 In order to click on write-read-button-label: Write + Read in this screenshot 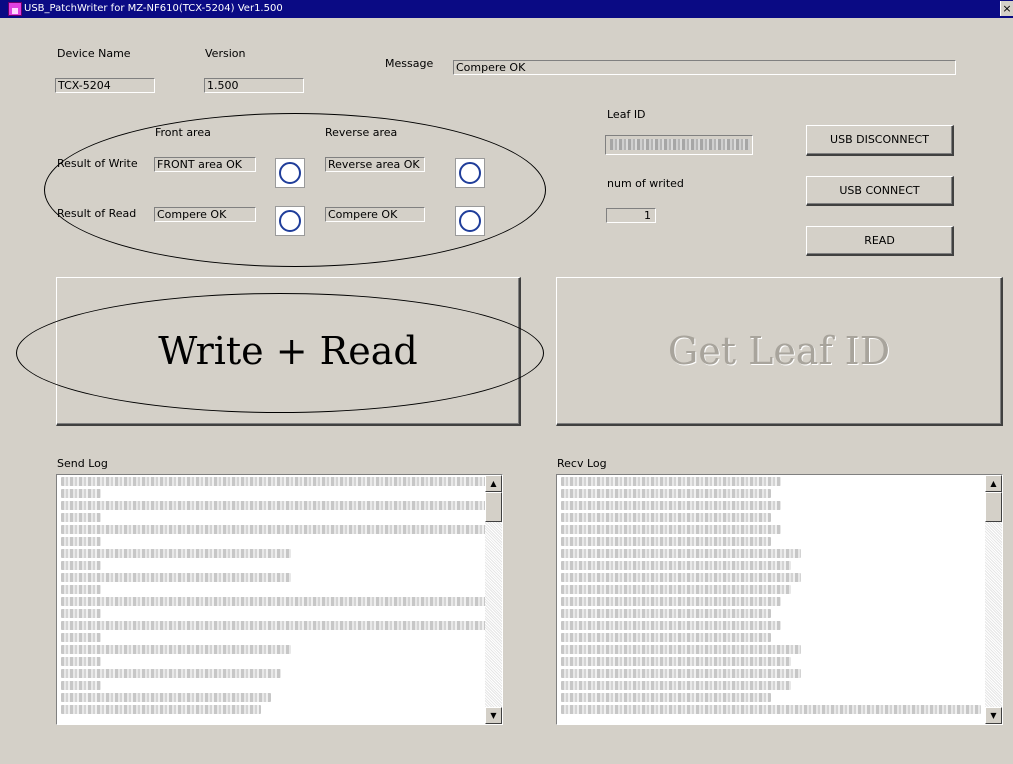, I will do `click(288, 351)`.